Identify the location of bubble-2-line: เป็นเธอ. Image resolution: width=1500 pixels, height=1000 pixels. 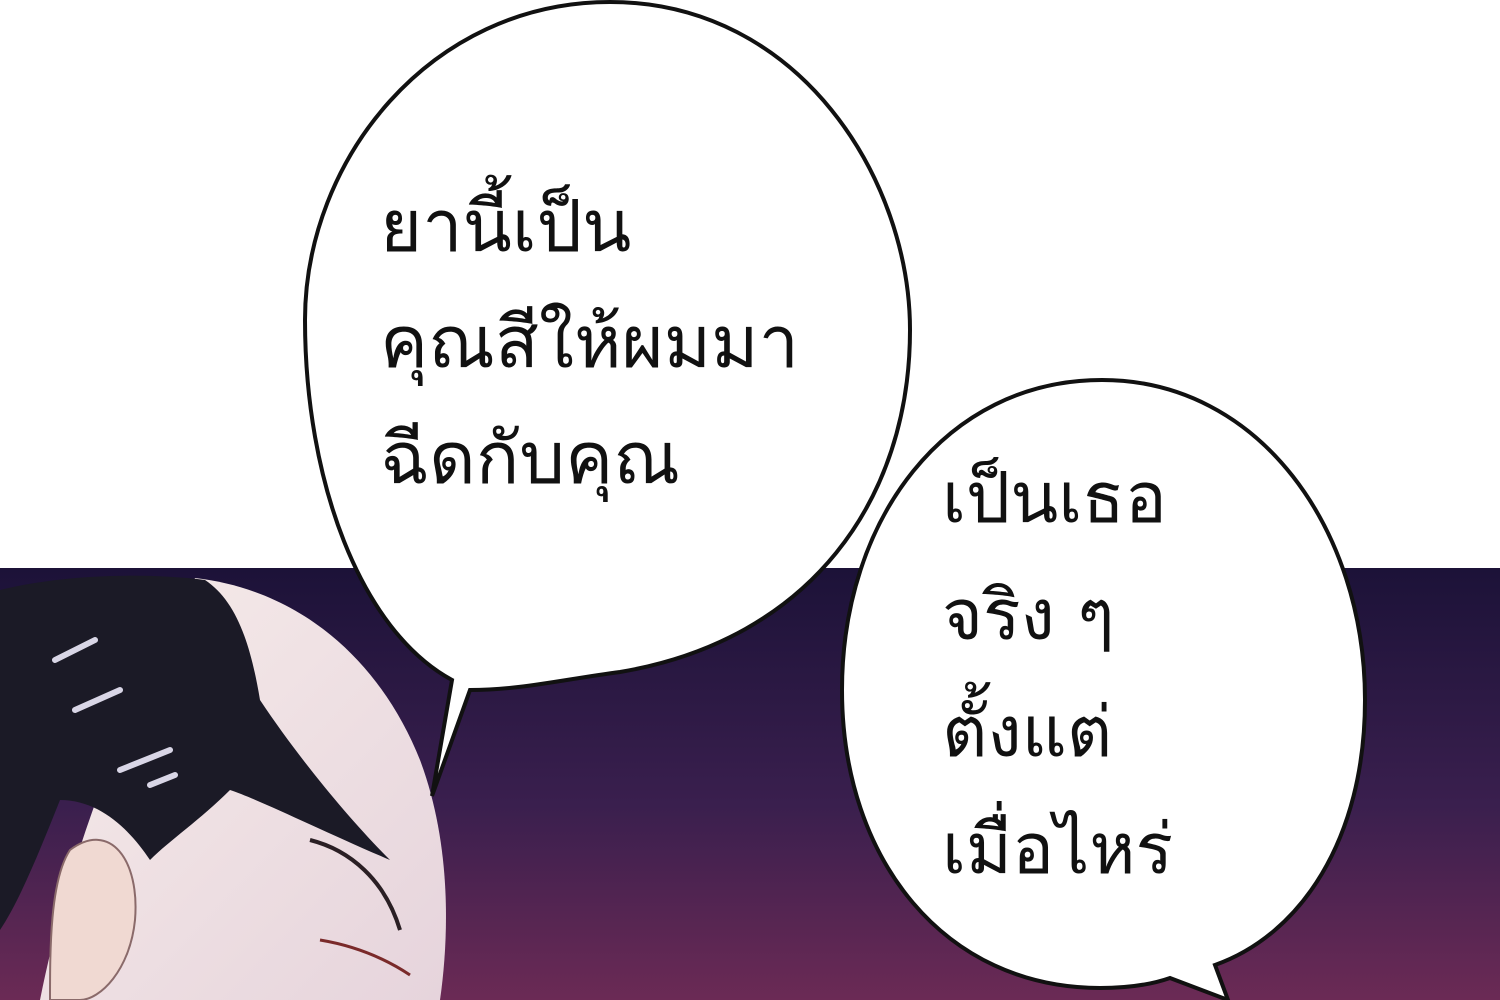
(1054, 498).